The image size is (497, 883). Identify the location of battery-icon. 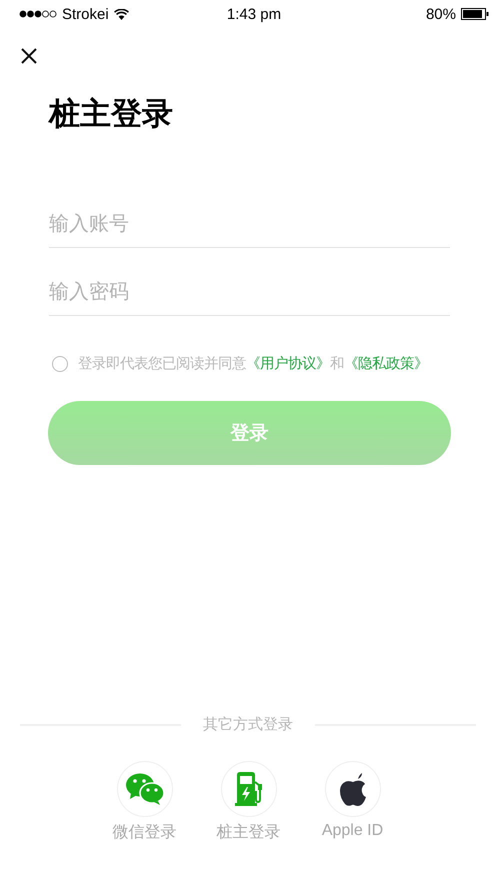
(474, 14).